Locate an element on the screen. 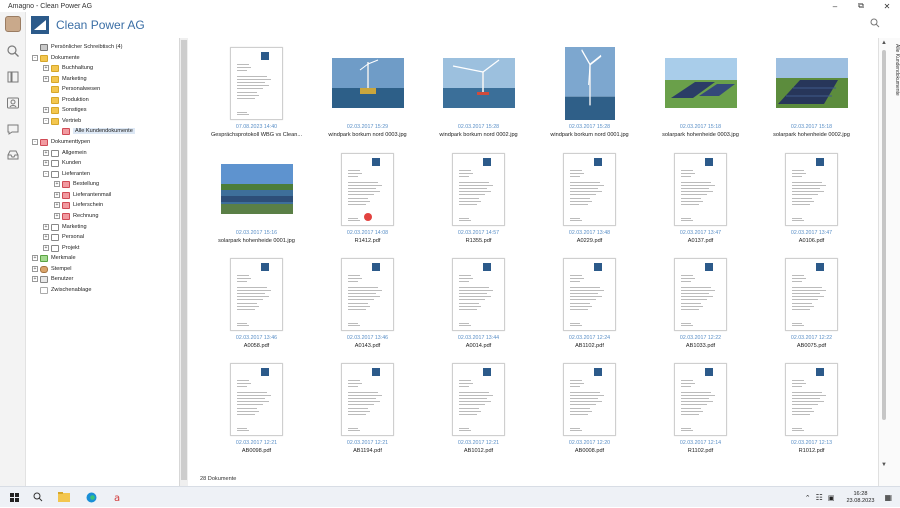 Image resolution: width=900 pixels, height=508 pixels. document-tile: 02.03.2017 13:47 A0106.pdf is located at coordinates (811, 200).